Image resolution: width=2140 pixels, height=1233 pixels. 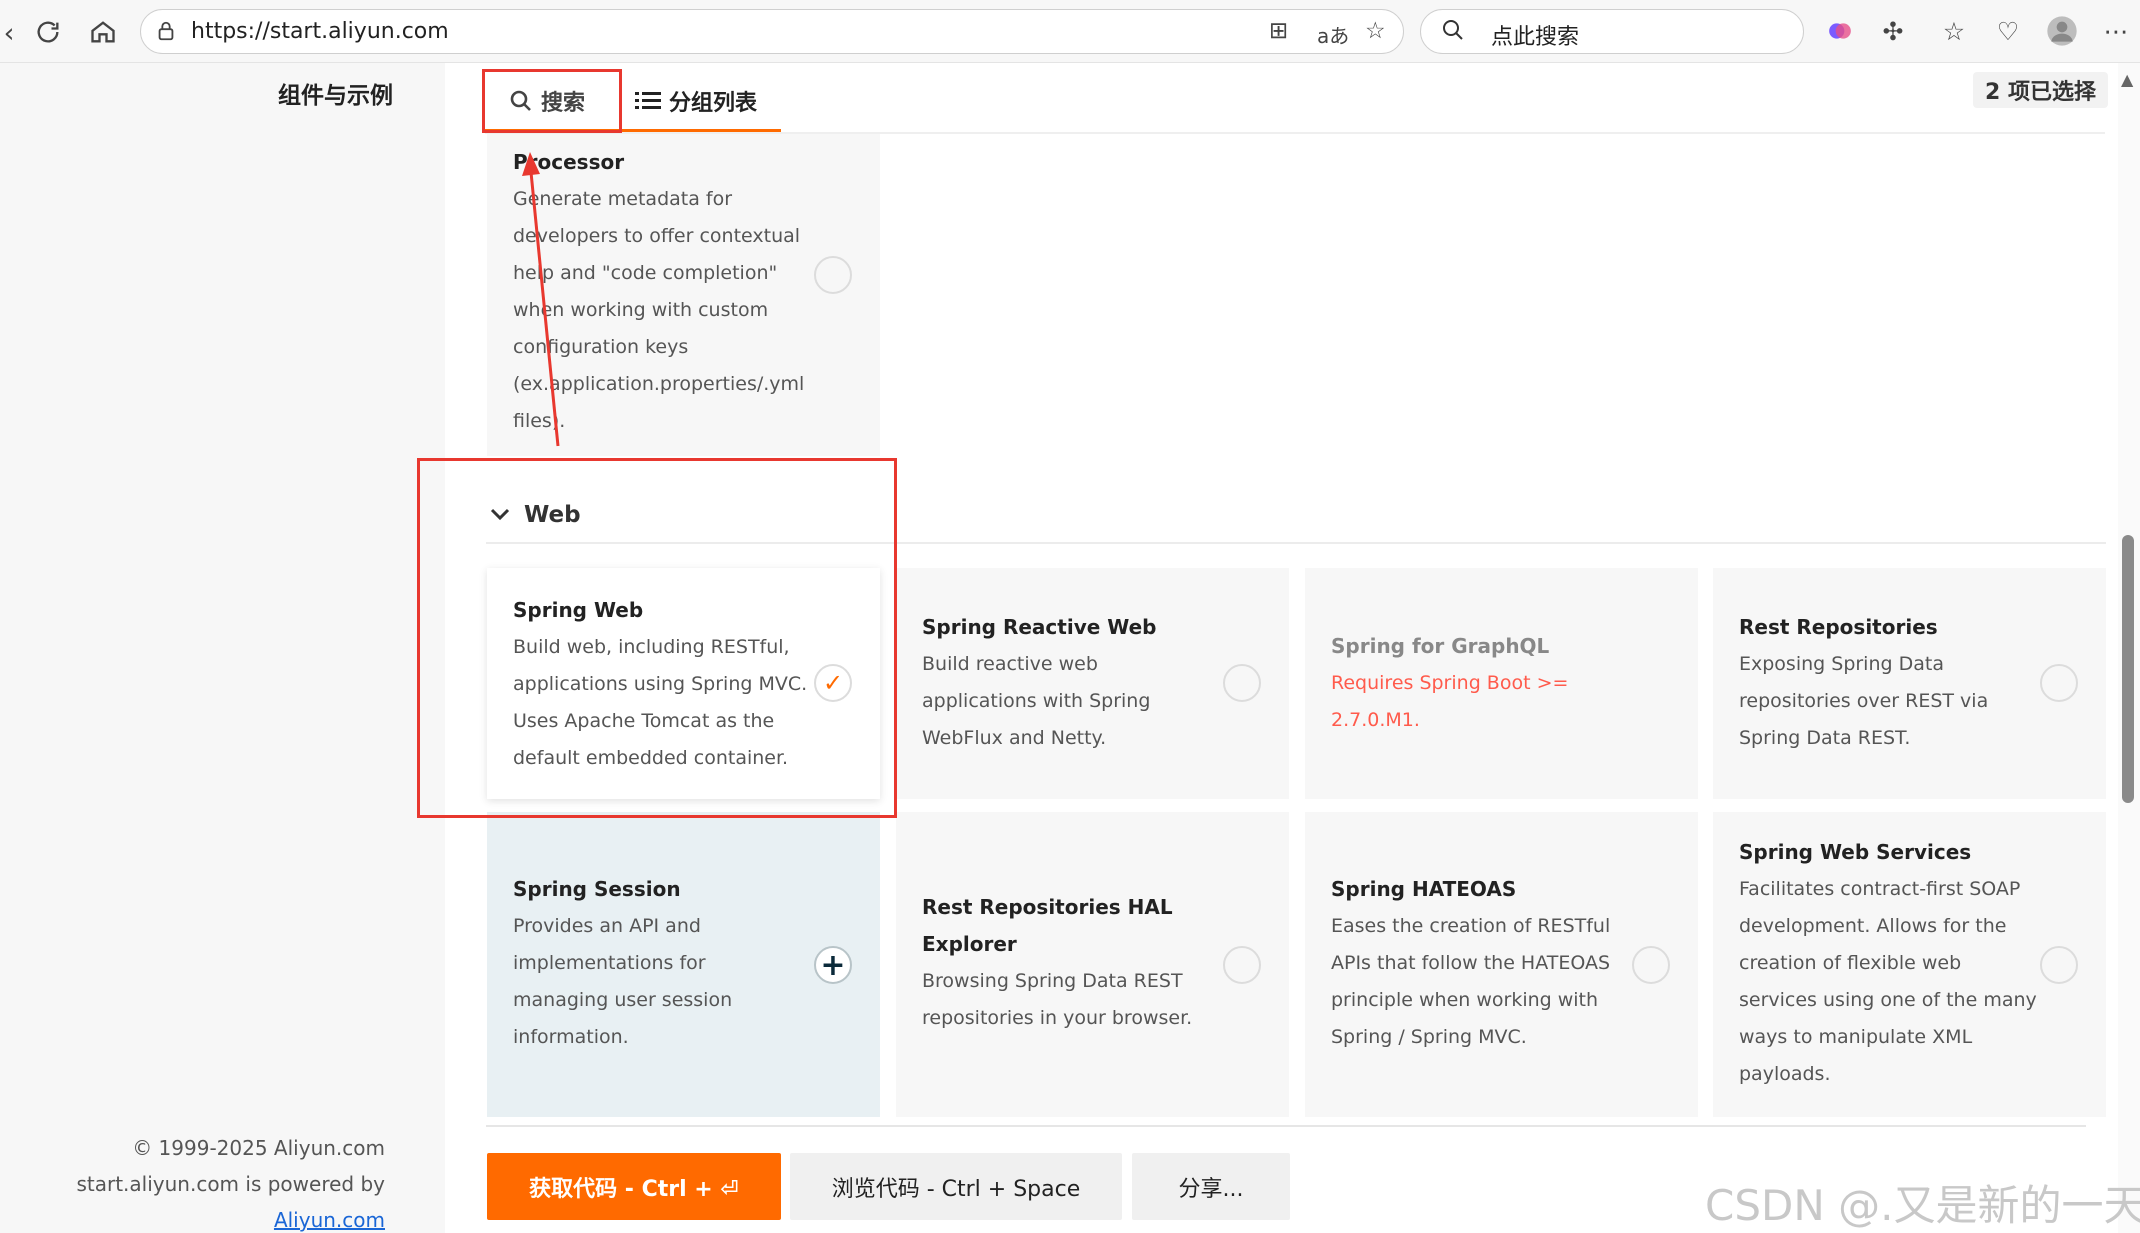 What do you see at coordinates (258, 1148) in the screenshot?
I see `footer-copyright: © 1999-2025 Aliyun.com` at bounding box center [258, 1148].